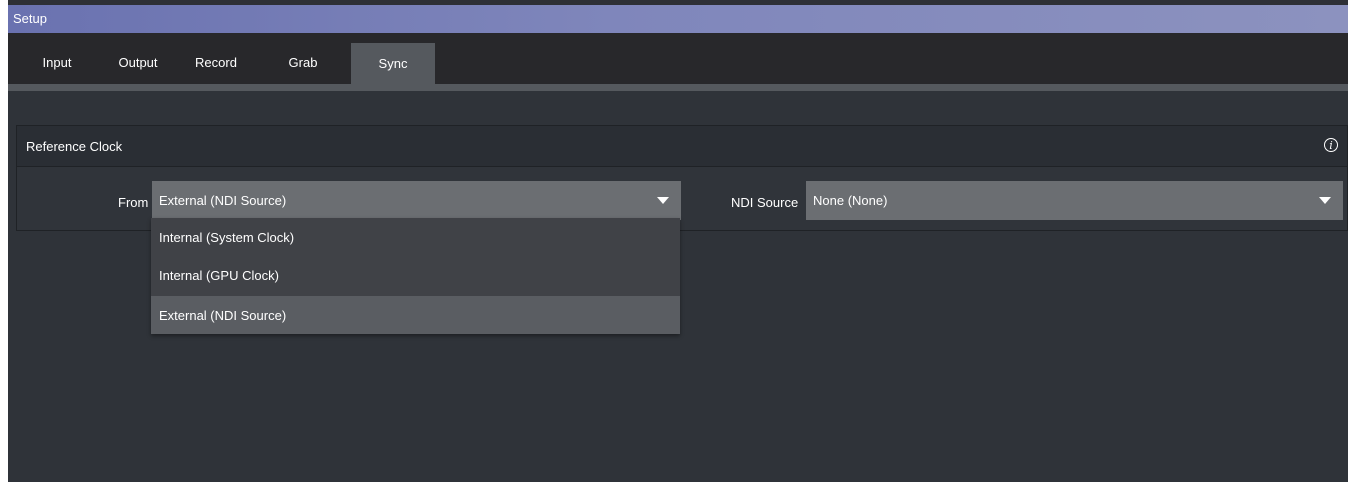 Image resolution: width=1348 pixels, height=482 pixels. I want to click on from-label: From, so click(133, 202).